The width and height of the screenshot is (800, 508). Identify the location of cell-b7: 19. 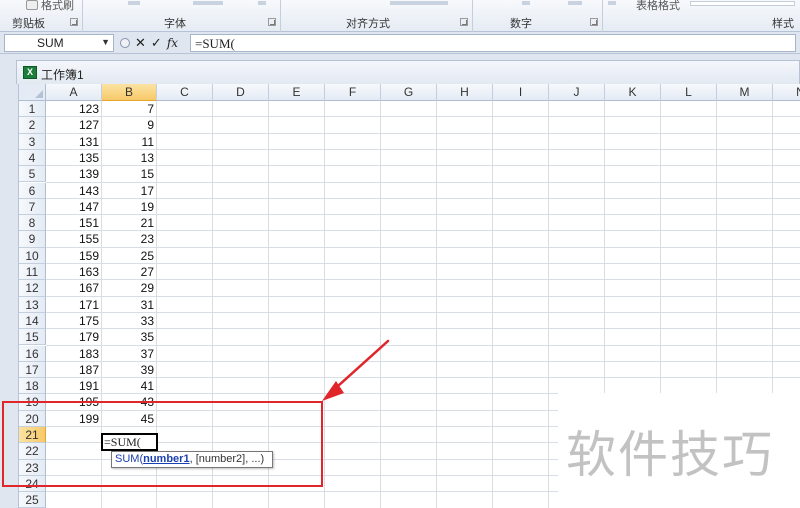
(129, 207).